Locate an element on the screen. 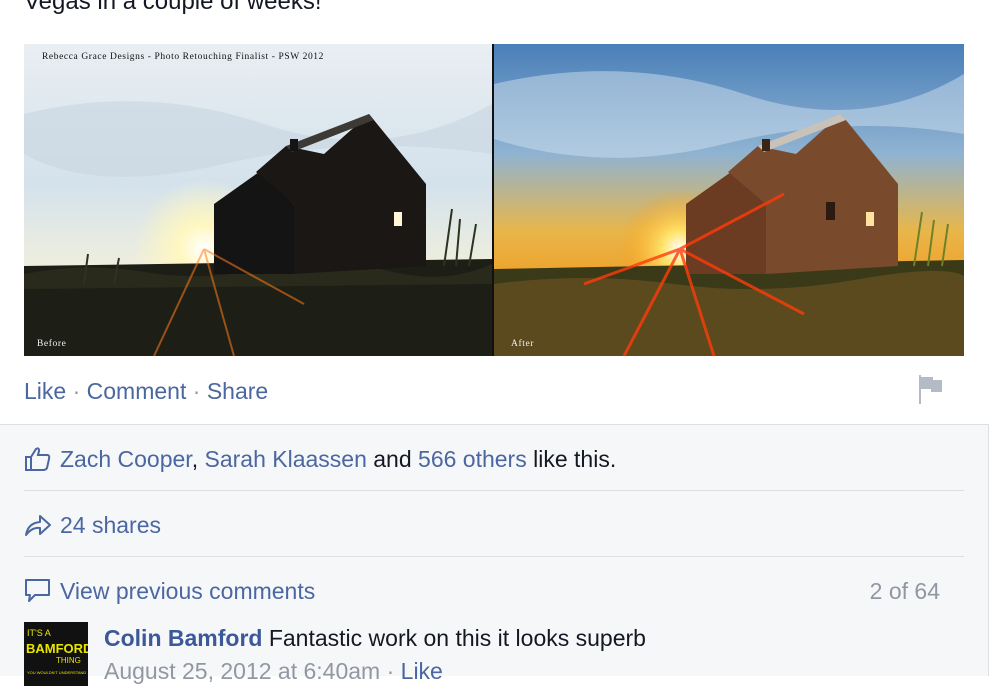 The width and height of the screenshot is (990, 686). comment-count: 2 of 64 is located at coordinates (904, 591).